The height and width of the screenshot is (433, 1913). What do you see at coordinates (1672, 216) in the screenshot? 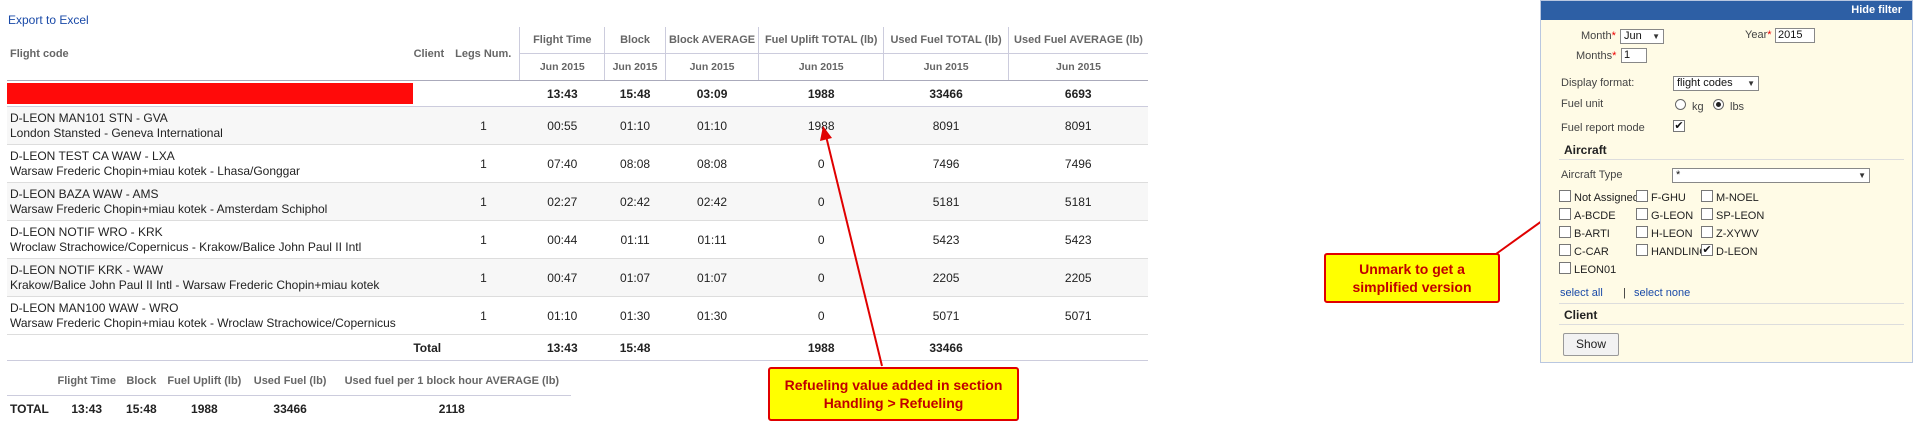
I see `aircraft-label: G-LEON` at bounding box center [1672, 216].